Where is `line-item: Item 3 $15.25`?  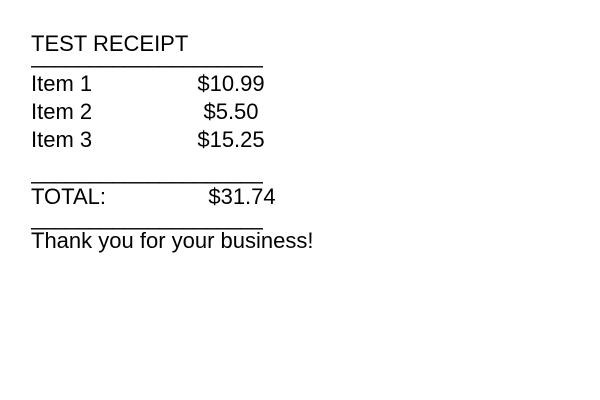
line-item: Item 3 $15.25 is located at coordinates (181, 140).